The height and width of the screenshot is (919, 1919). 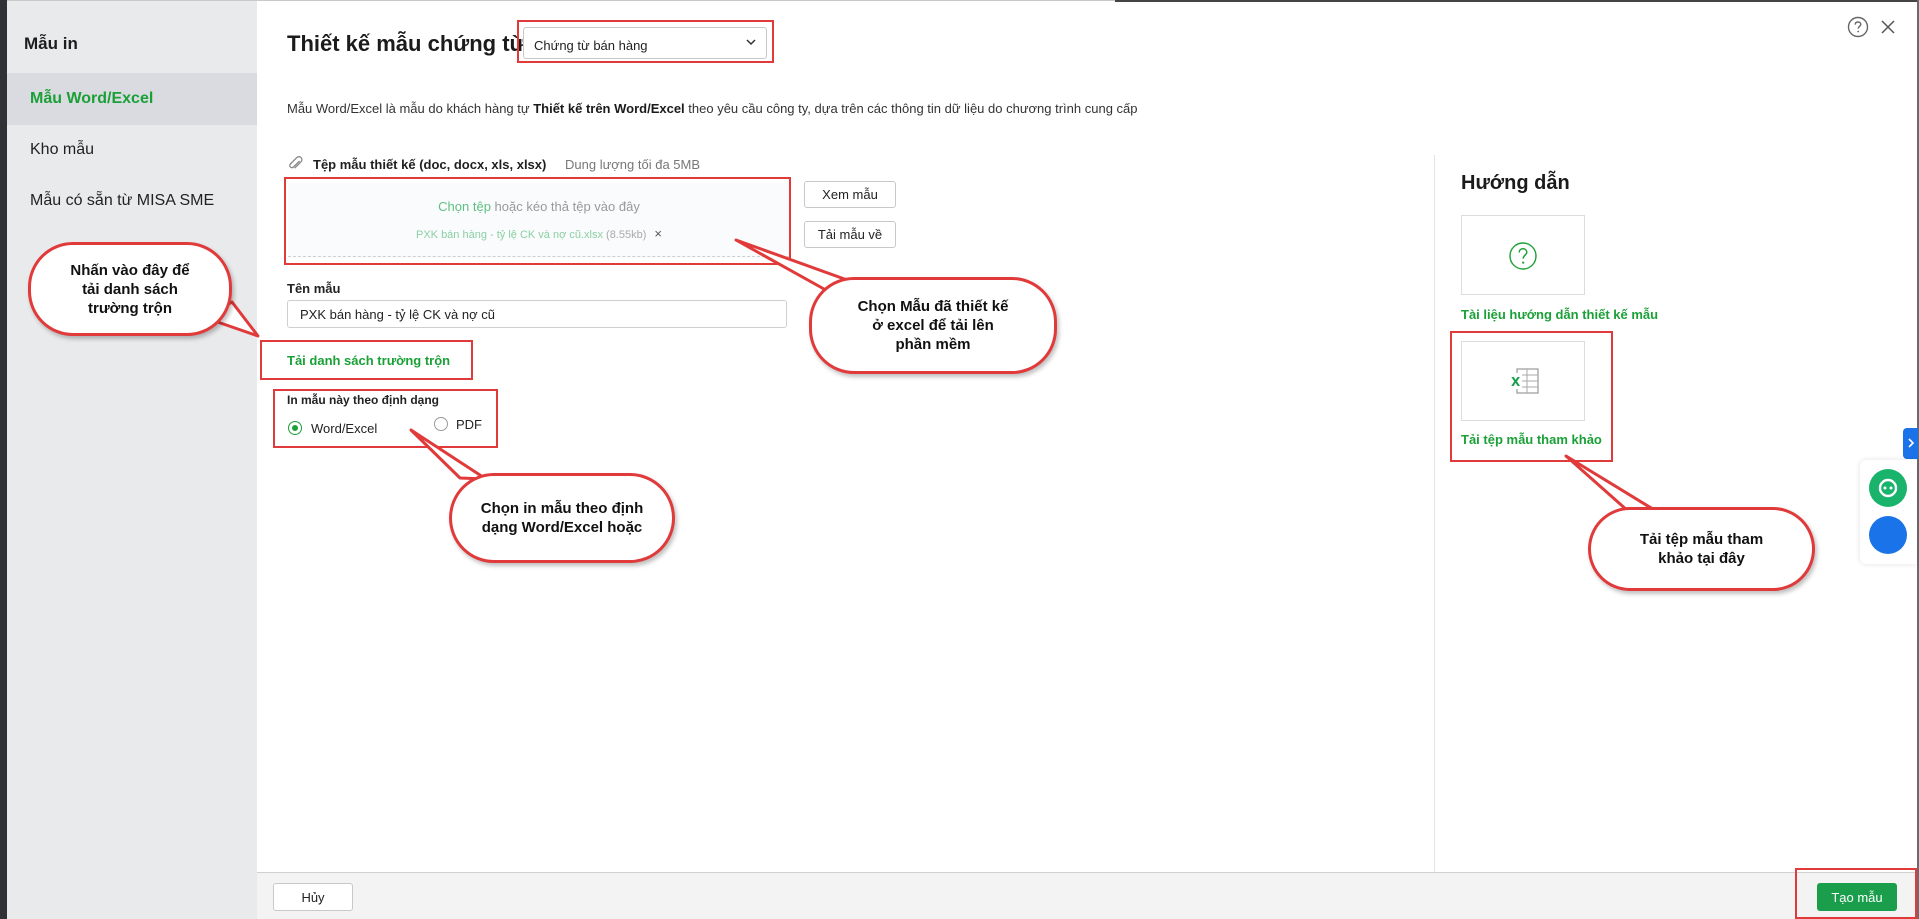 I want to click on annotation-box-create, so click(x=1856, y=893).